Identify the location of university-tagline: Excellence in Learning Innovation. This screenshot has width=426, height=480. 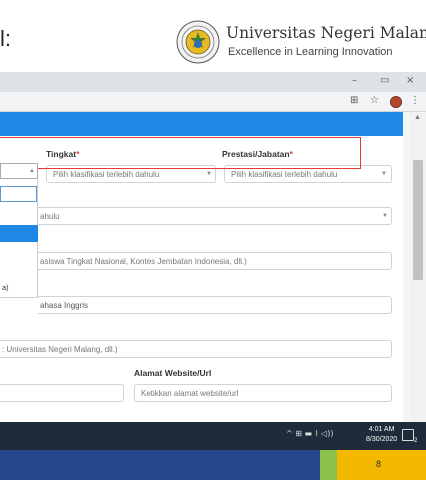
(310, 52).